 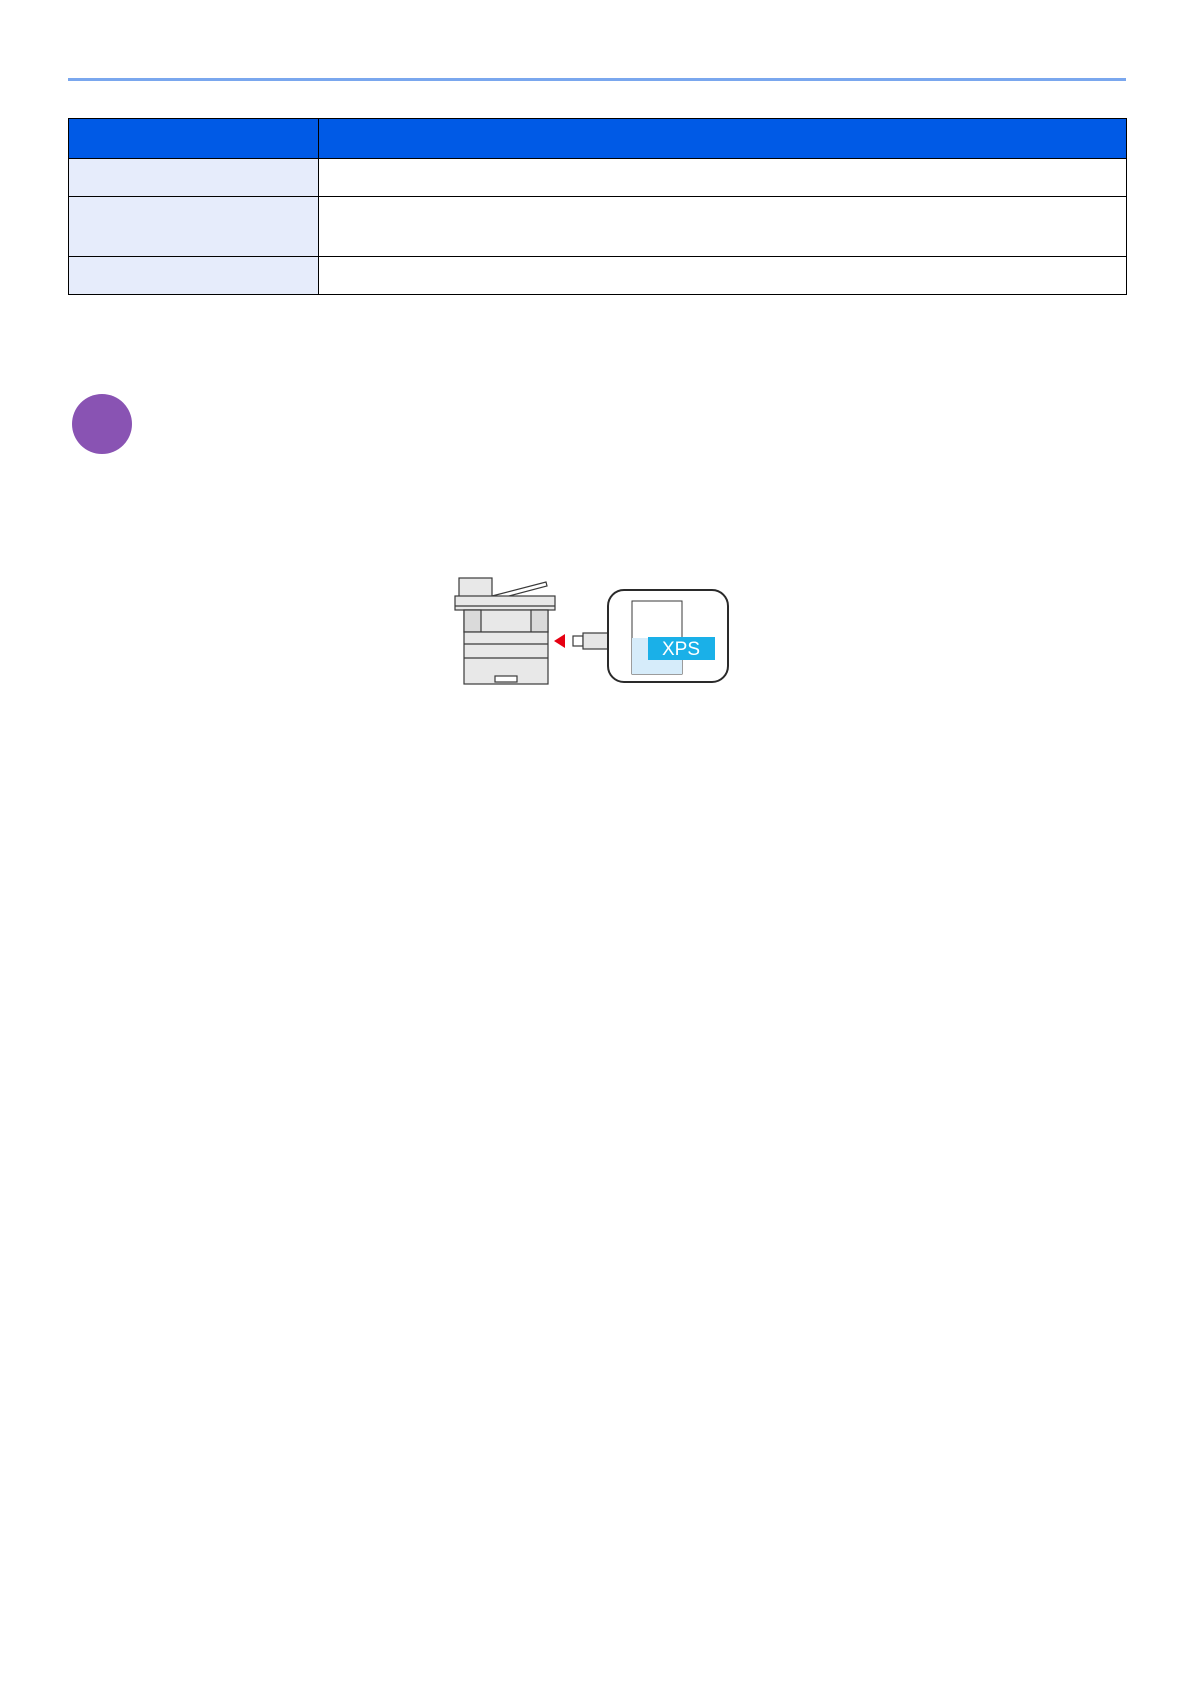 I want to click on printer-icon, so click(x=505, y=631).